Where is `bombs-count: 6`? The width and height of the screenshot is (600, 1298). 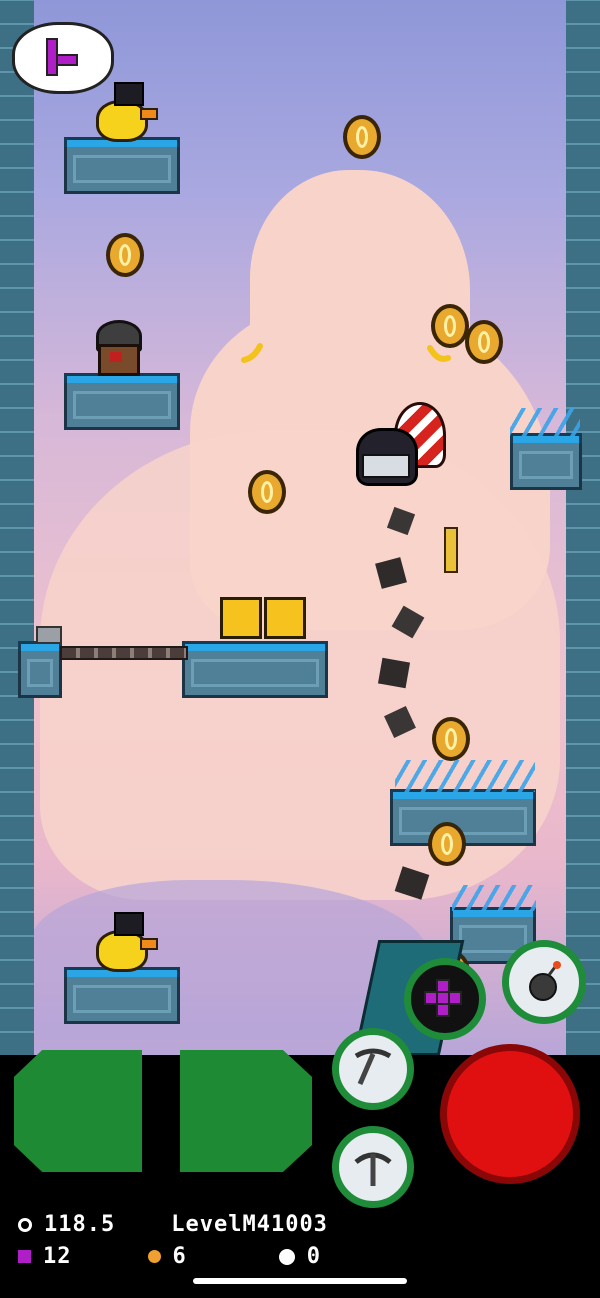 bombs-count: 6 is located at coordinates (179, 1256).